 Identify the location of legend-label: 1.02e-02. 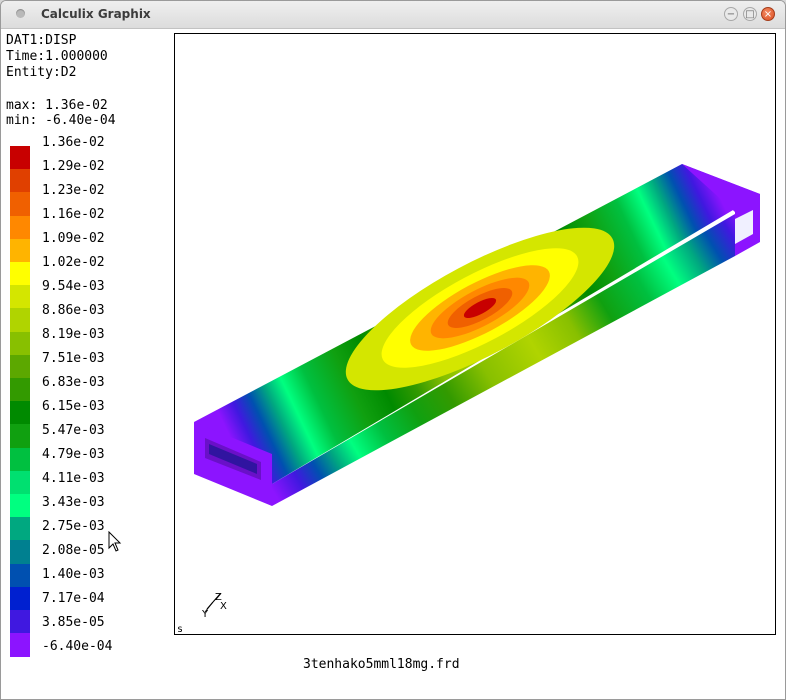
(73, 262).